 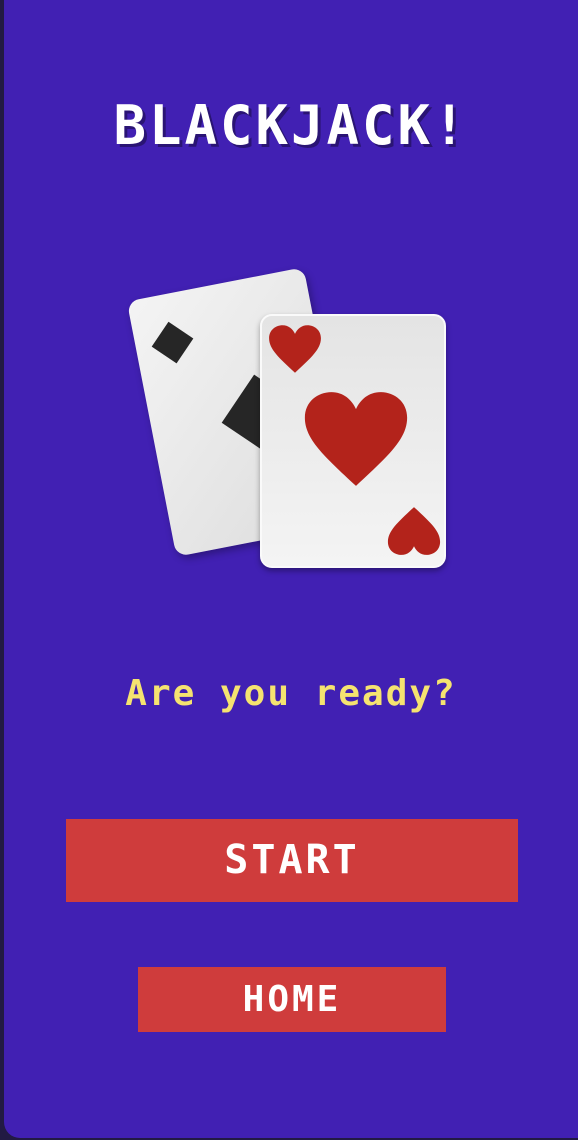 What do you see at coordinates (291, 125) in the screenshot?
I see `game-title: BLACKJACK!` at bounding box center [291, 125].